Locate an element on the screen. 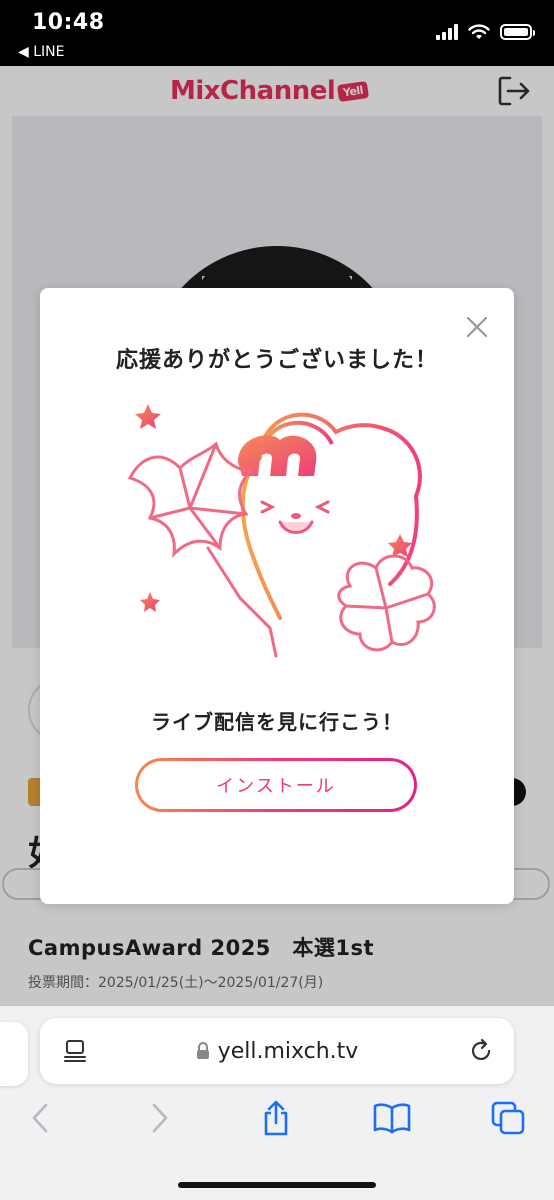 This screenshot has height=1200, width=554. address-bar: yell.mixch.tv is located at coordinates (277, 1051).